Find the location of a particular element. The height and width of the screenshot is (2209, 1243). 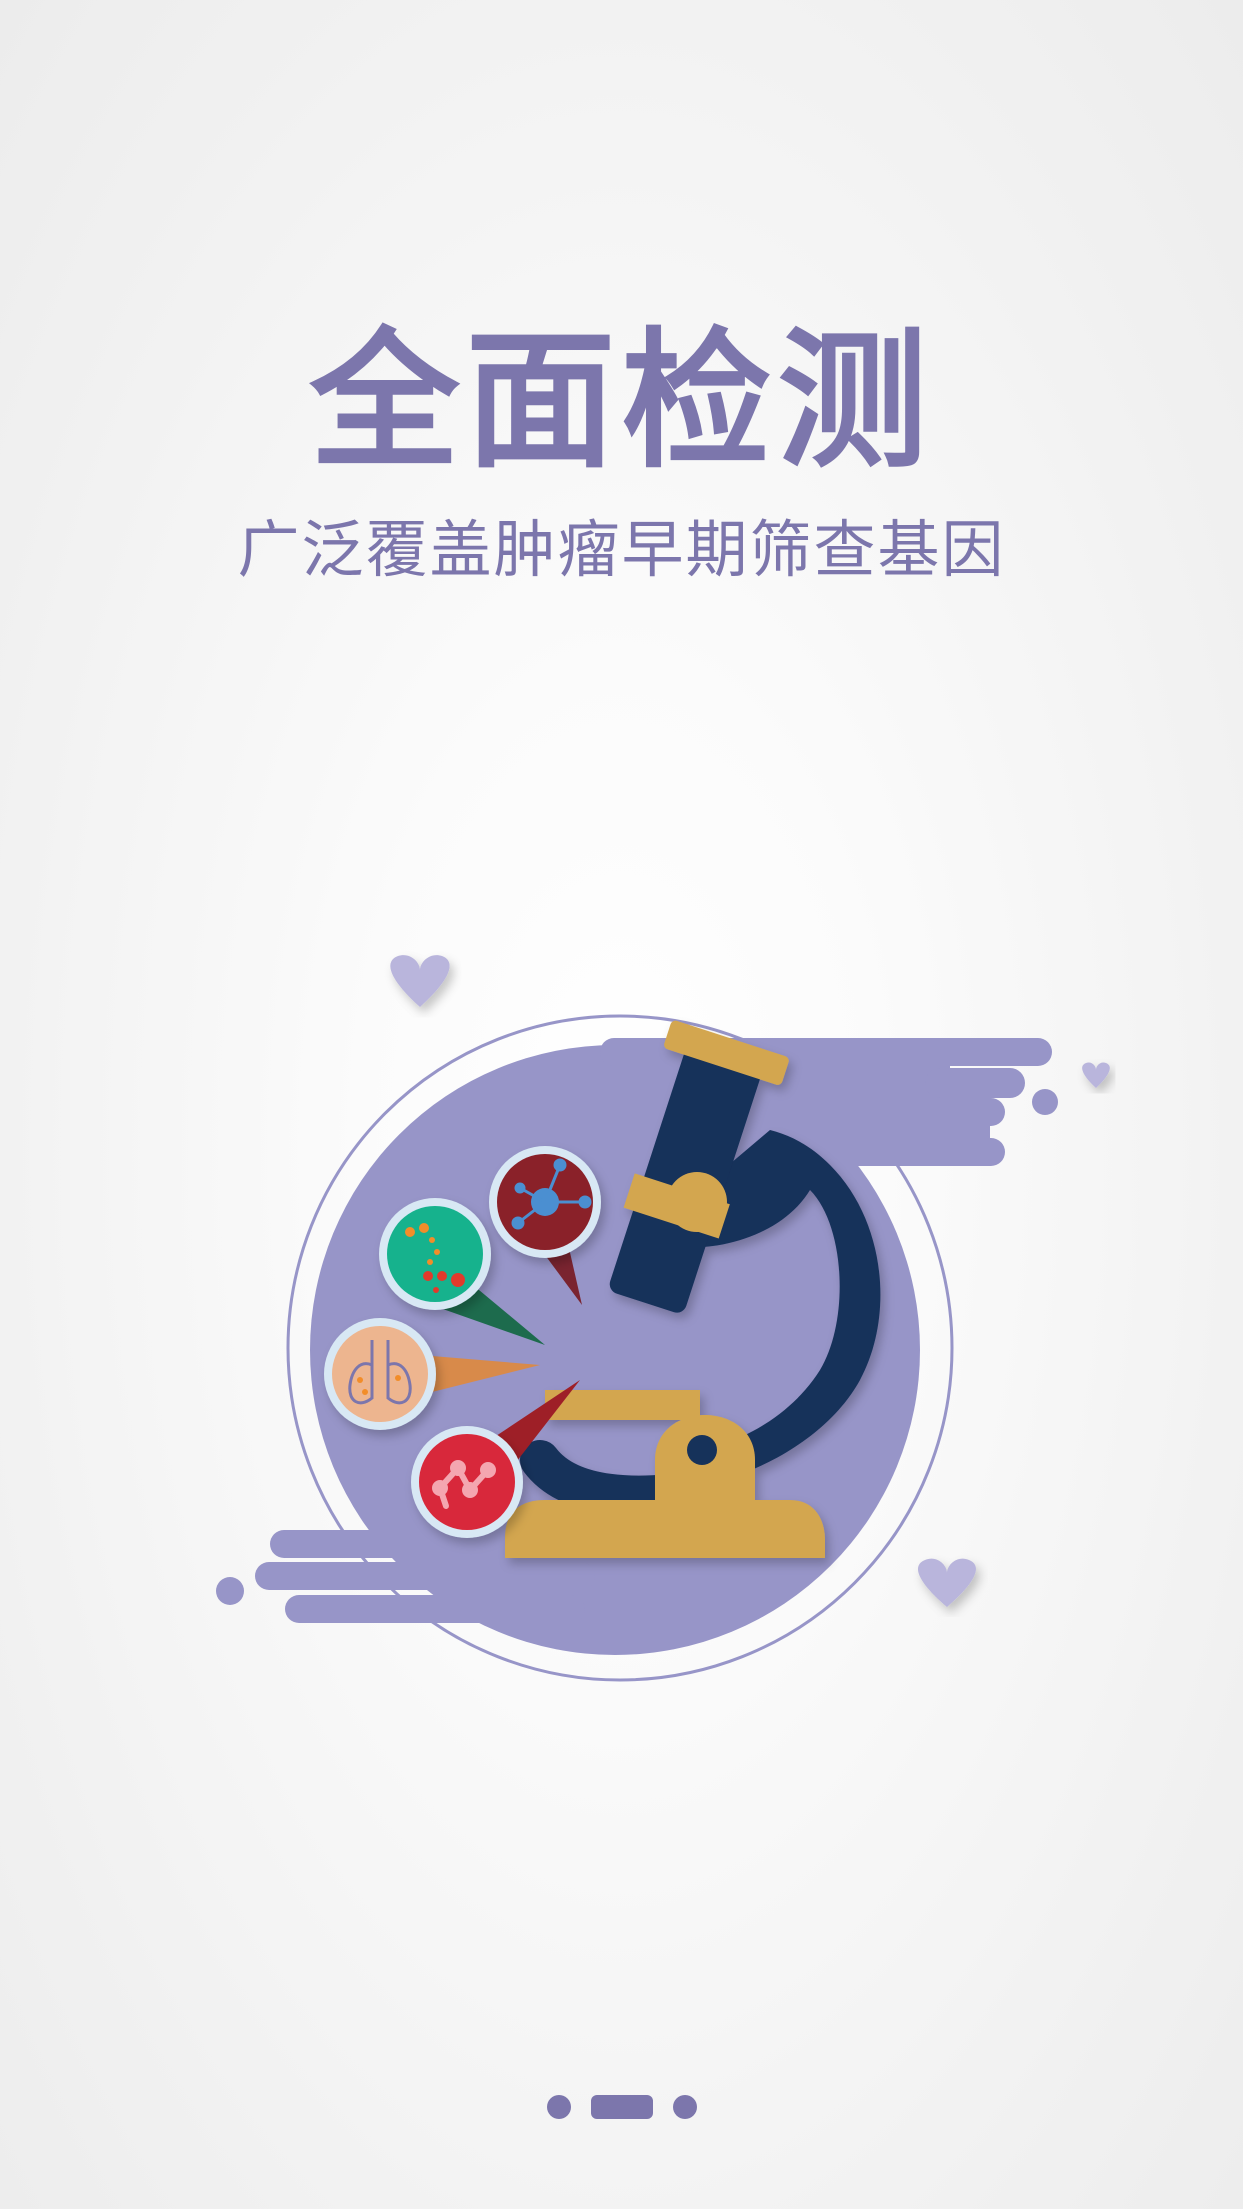

page-title: 全面检测 is located at coordinates (621, 402).